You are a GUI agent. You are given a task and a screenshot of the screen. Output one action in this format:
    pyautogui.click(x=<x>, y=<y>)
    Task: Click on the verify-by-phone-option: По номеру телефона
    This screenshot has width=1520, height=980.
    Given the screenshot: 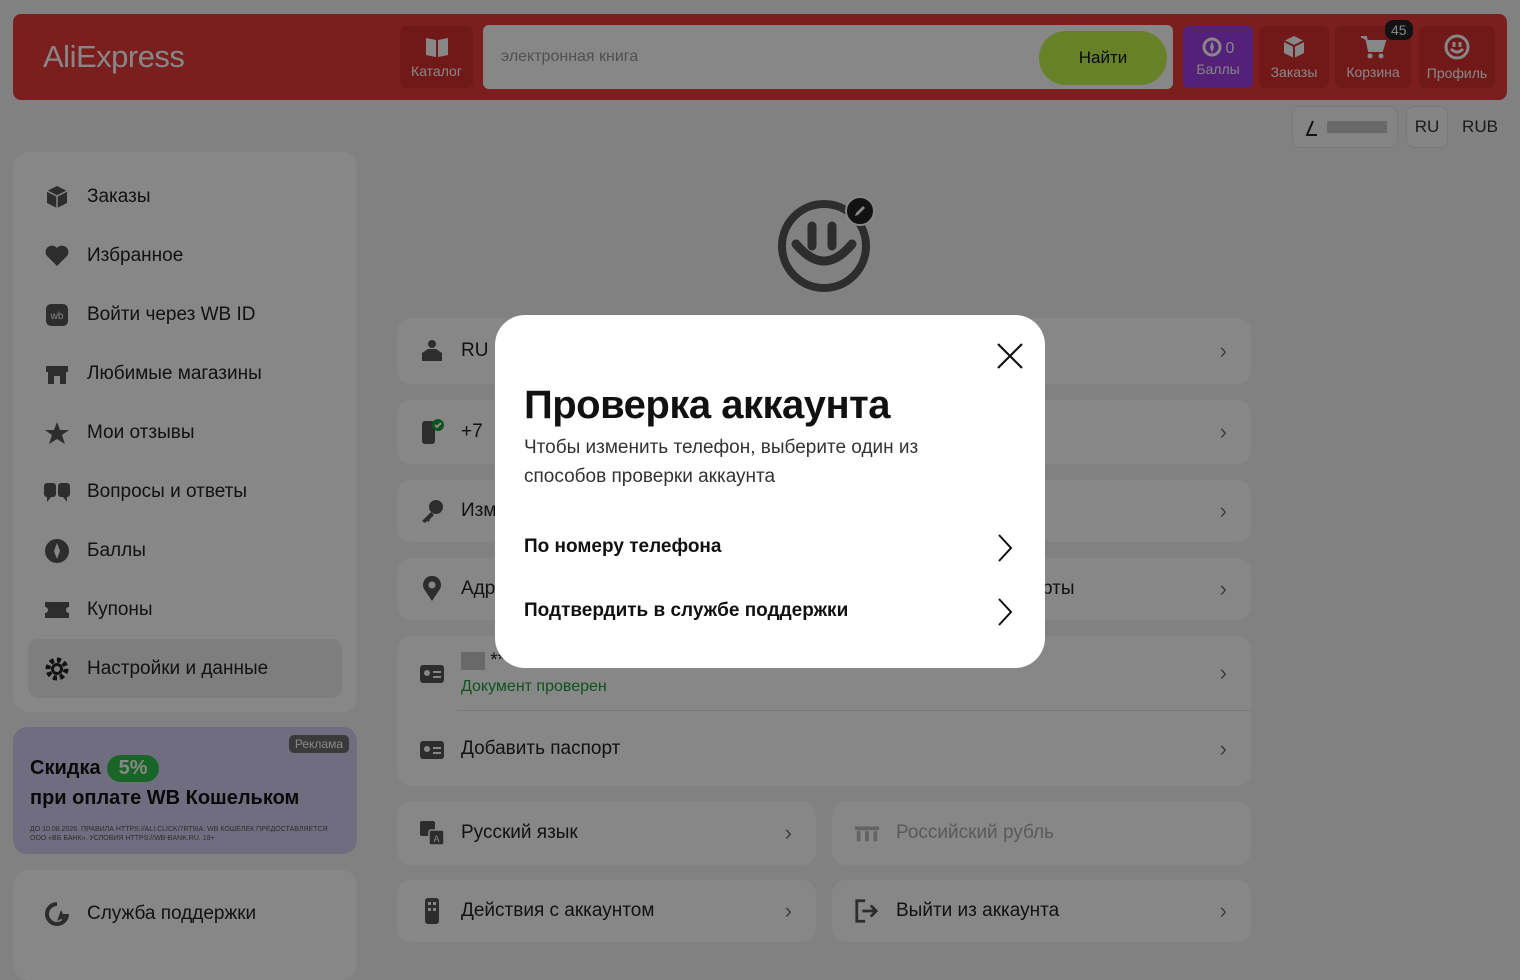 What is the action you would take?
    pyautogui.click(x=769, y=547)
    